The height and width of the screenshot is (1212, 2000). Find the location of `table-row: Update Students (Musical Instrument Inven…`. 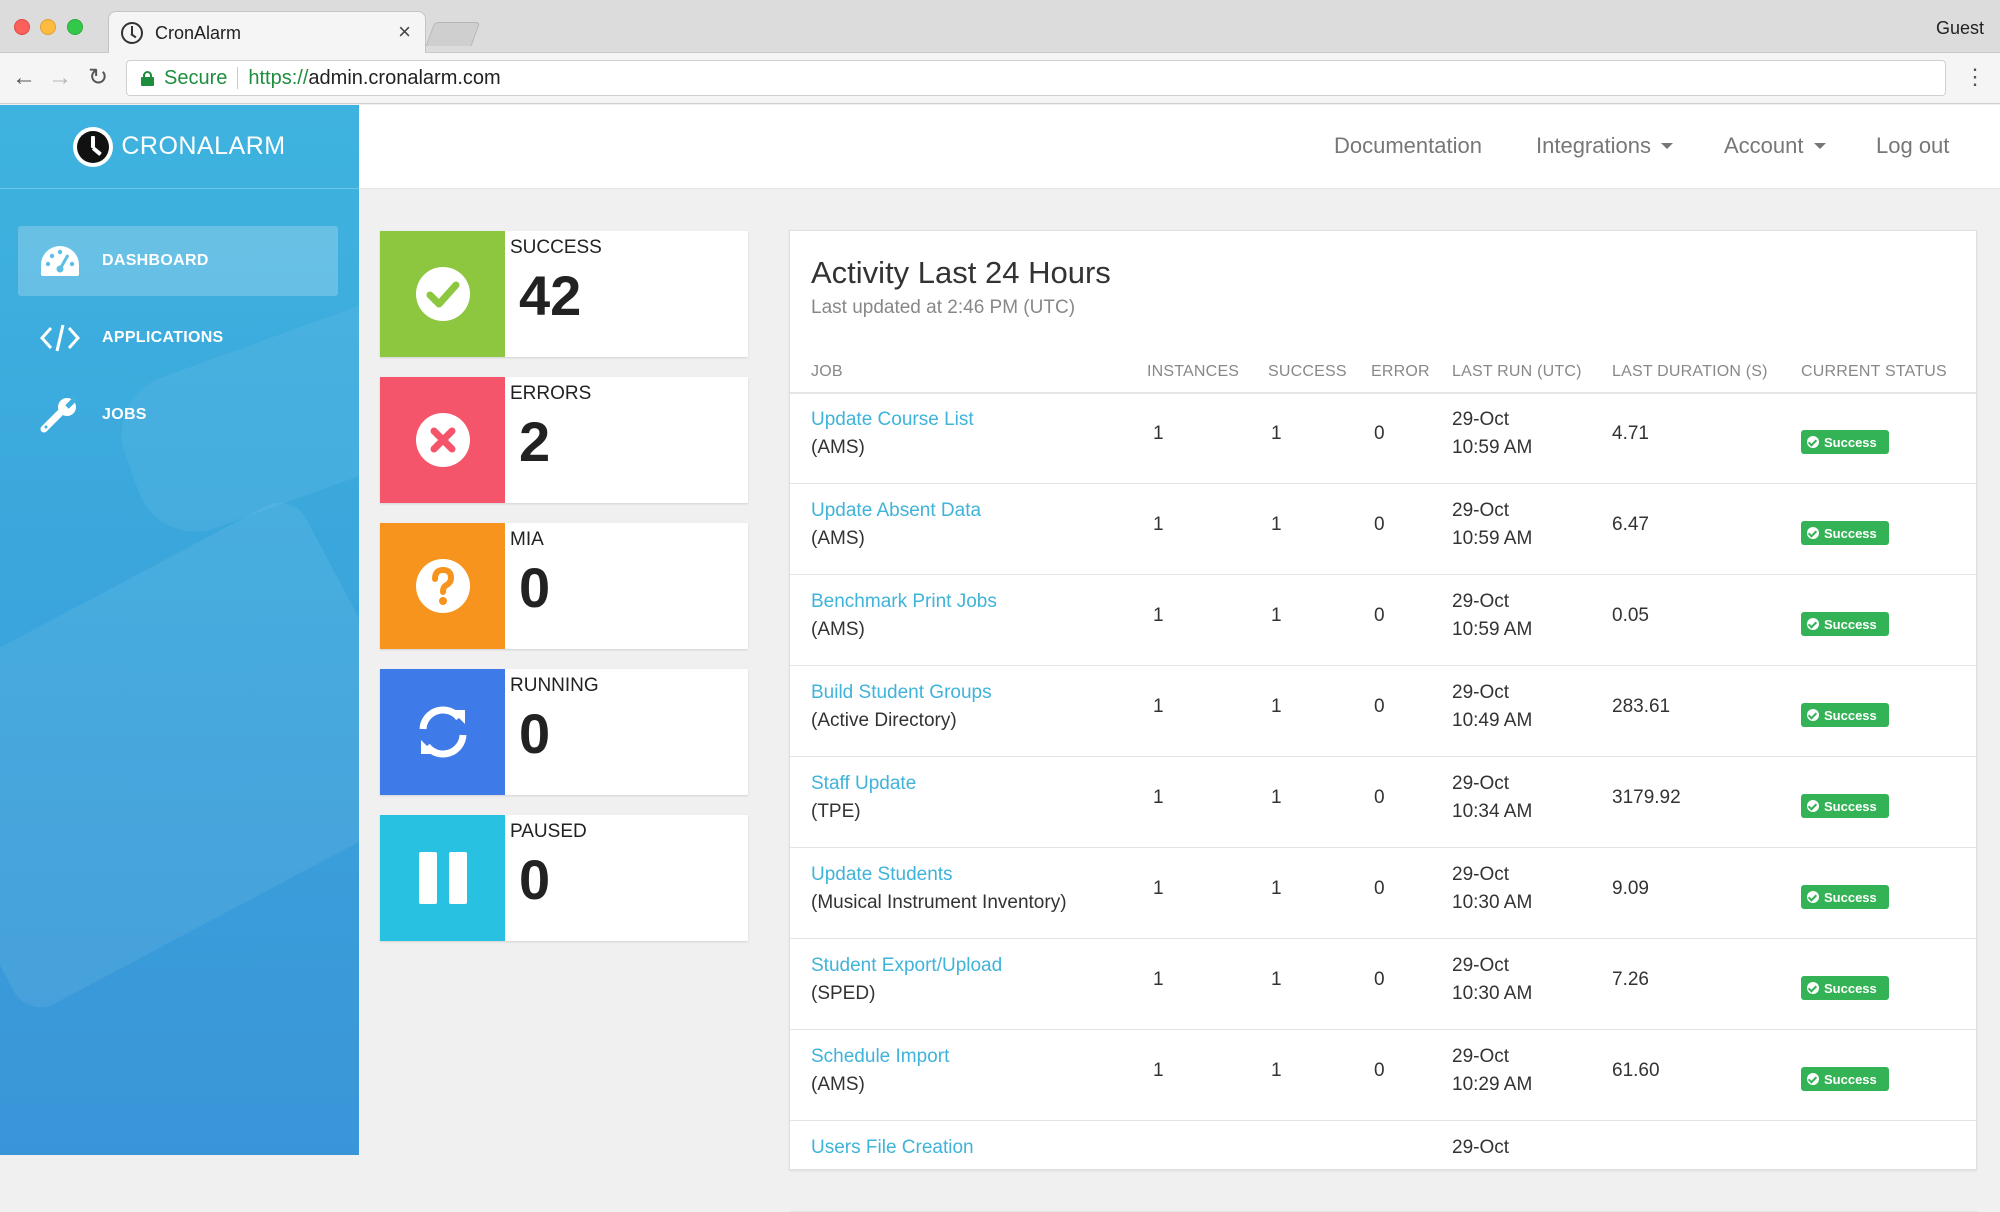

table-row: Update Students (Musical Instrument Inven… is located at coordinates (1384, 894).